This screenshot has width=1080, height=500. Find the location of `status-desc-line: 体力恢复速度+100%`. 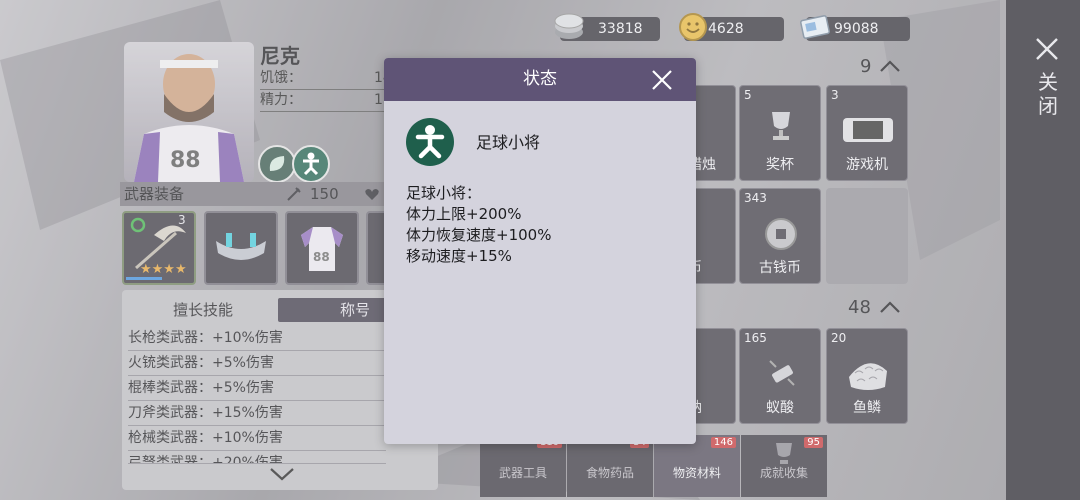

status-desc-line: 体力恢复速度+100% is located at coordinates (479, 235).